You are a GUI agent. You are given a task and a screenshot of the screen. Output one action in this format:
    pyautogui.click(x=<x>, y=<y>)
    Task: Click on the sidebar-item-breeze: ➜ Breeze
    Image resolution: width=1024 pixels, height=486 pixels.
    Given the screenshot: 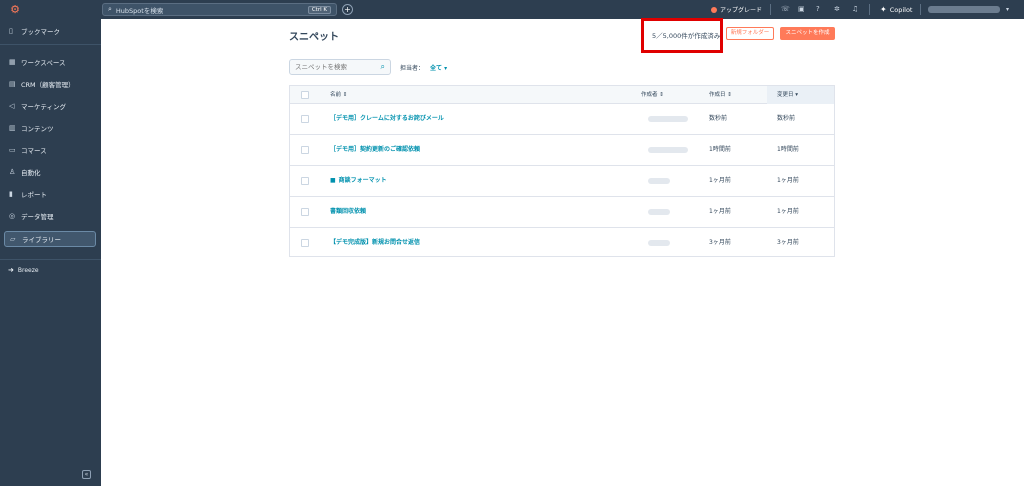 What is the action you would take?
    pyautogui.click(x=23, y=270)
    